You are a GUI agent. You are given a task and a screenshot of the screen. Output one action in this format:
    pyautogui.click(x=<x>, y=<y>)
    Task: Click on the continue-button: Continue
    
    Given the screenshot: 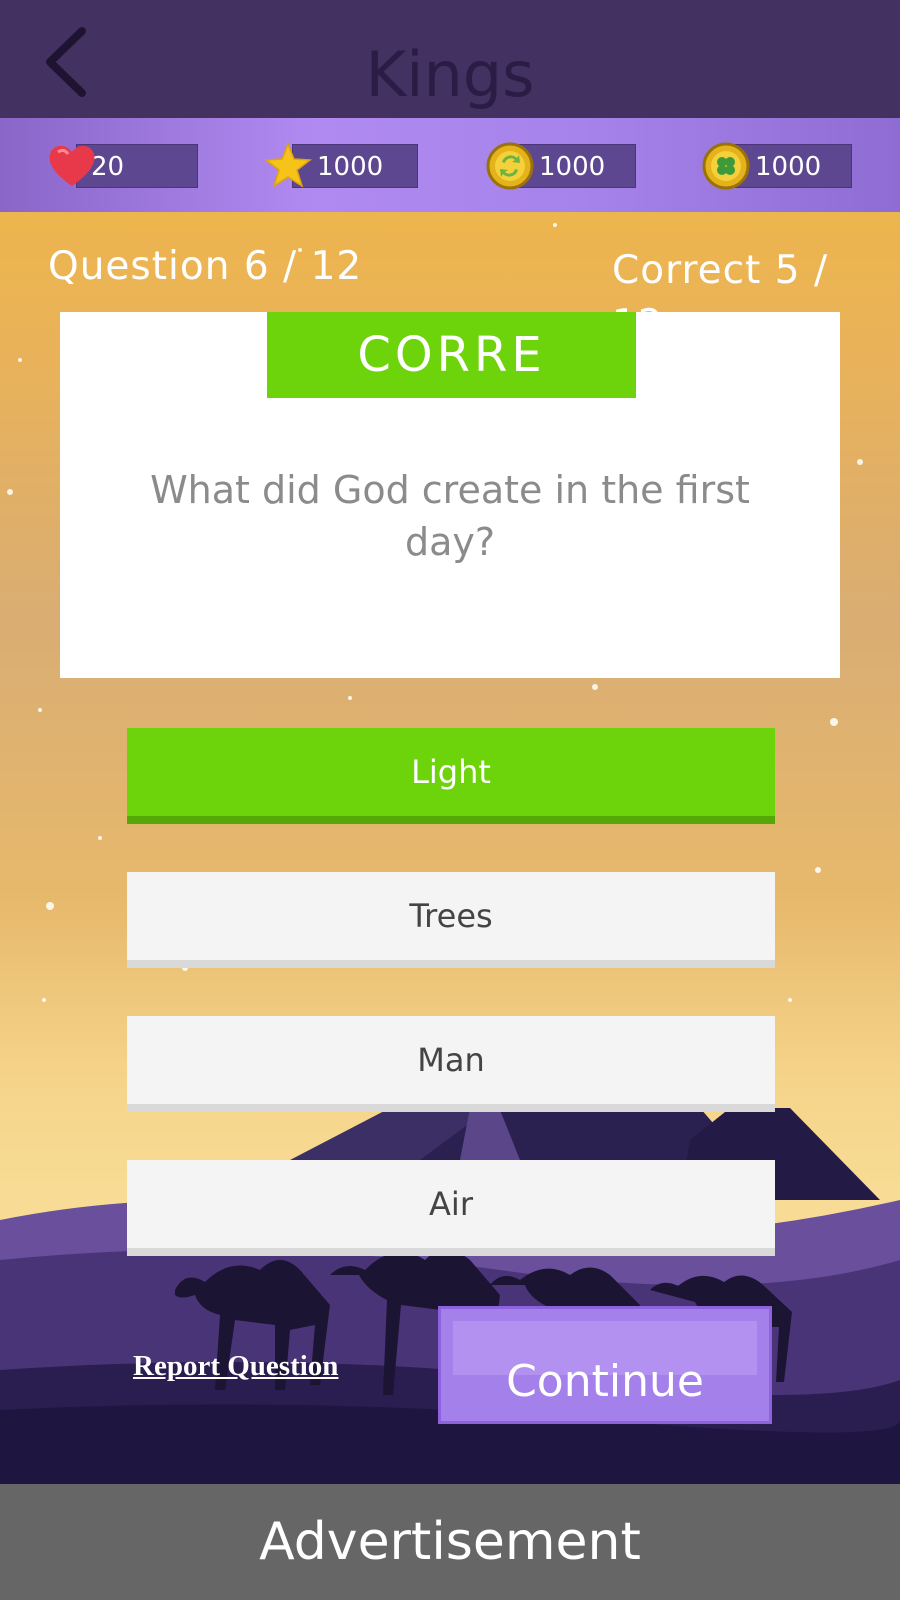 What is the action you would take?
    pyautogui.click(x=605, y=1365)
    